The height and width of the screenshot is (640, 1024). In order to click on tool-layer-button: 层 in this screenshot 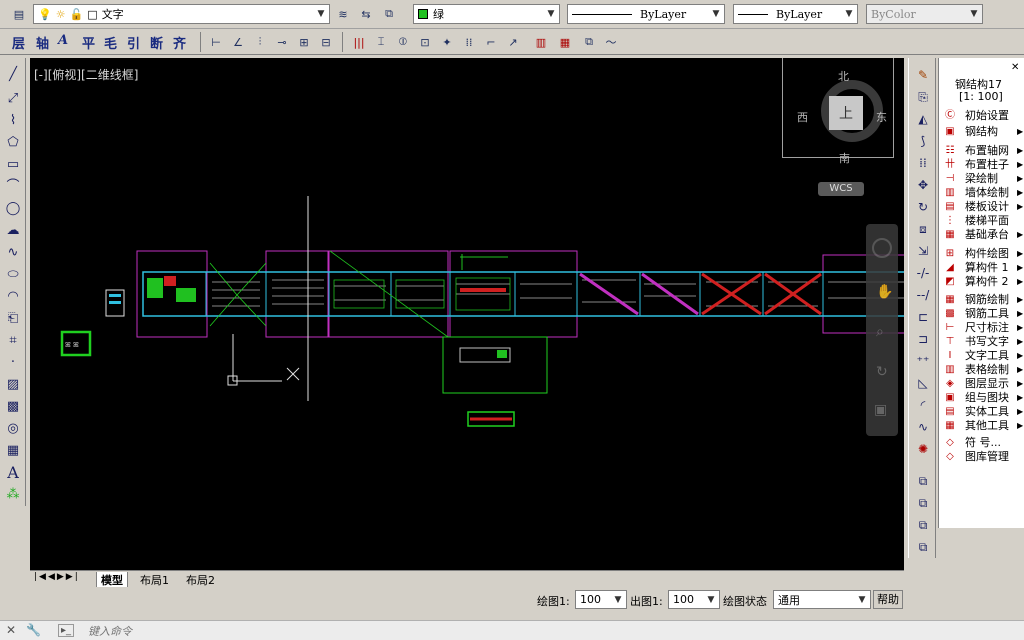, I will do `click(18, 42)`.